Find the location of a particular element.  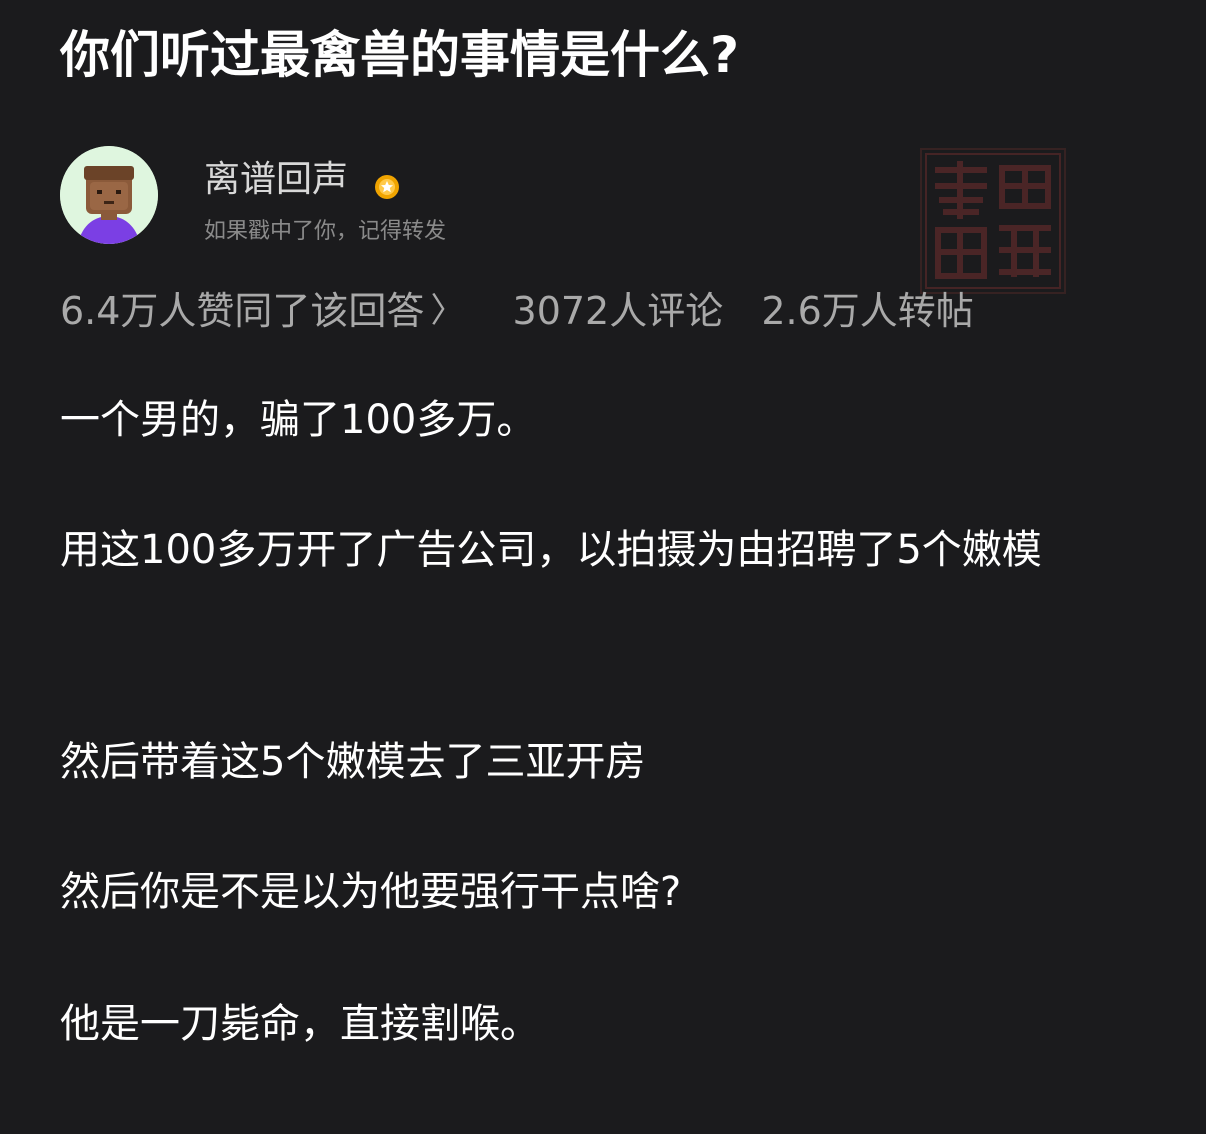

comments-count: 3072人评论 is located at coordinates (618, 311).